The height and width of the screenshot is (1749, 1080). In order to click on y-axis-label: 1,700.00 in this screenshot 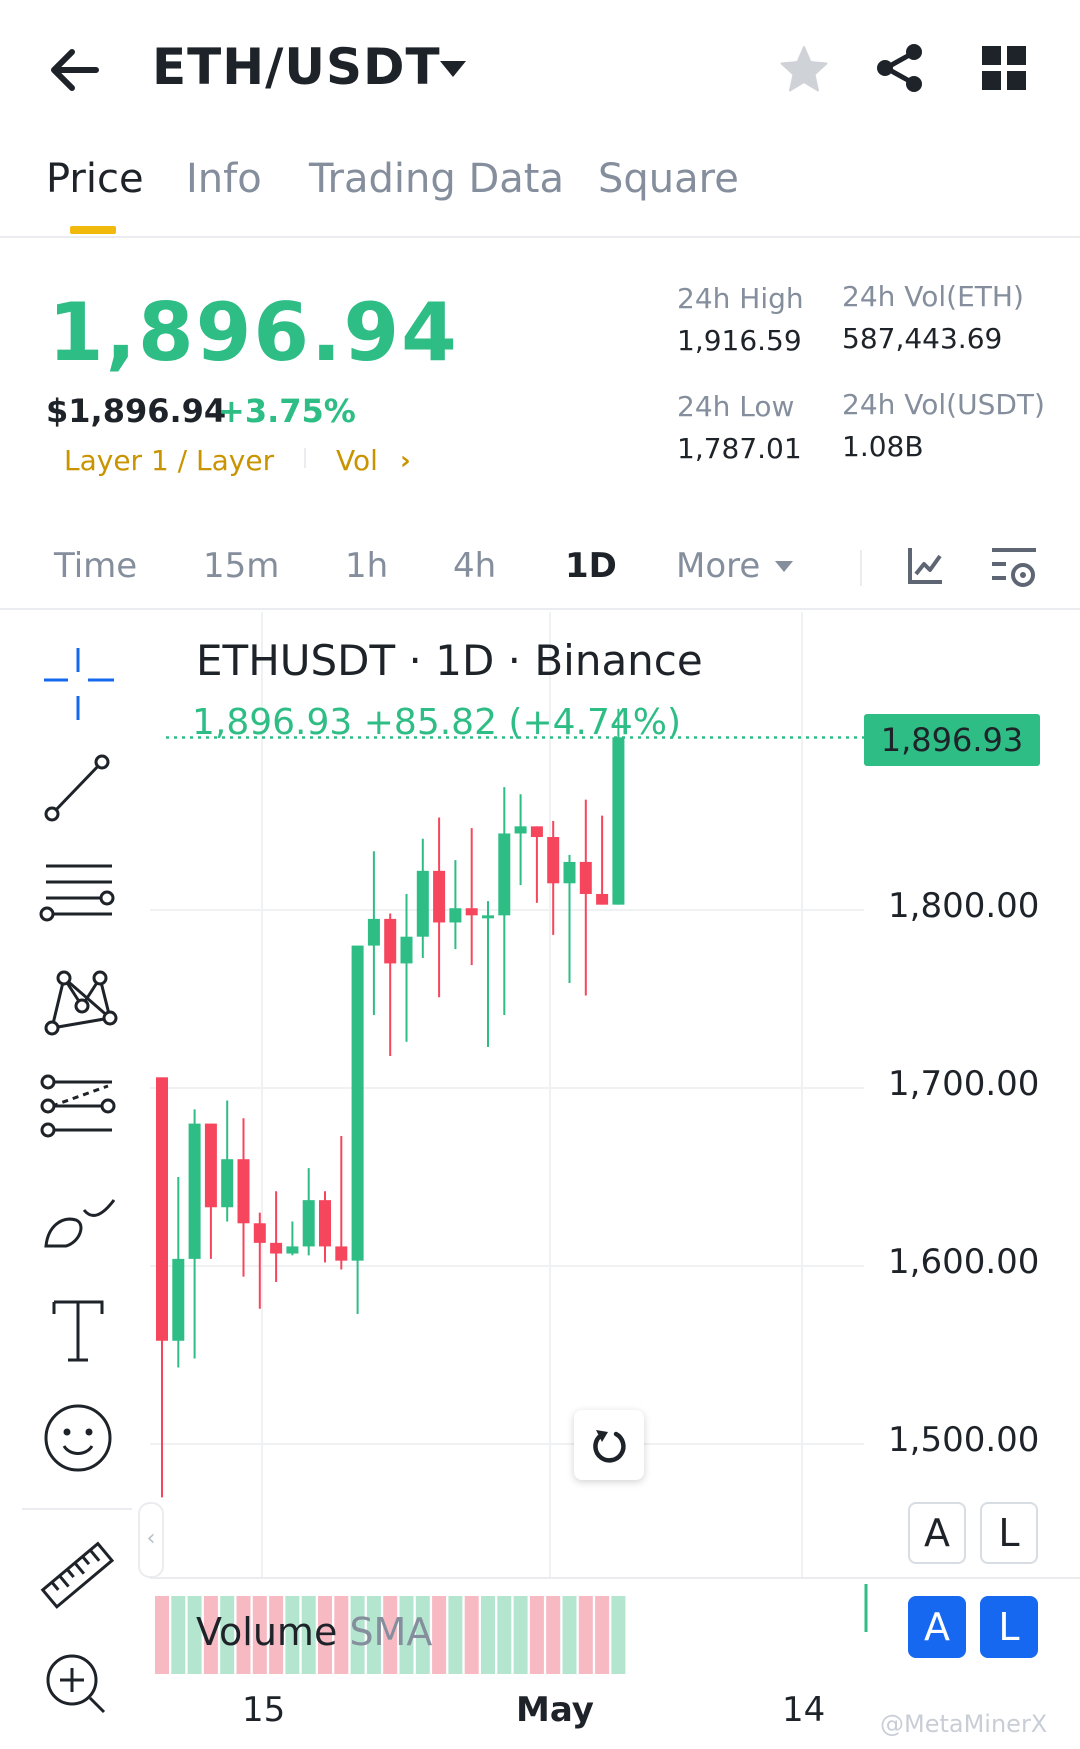, I will do `click(964, 1084)`.